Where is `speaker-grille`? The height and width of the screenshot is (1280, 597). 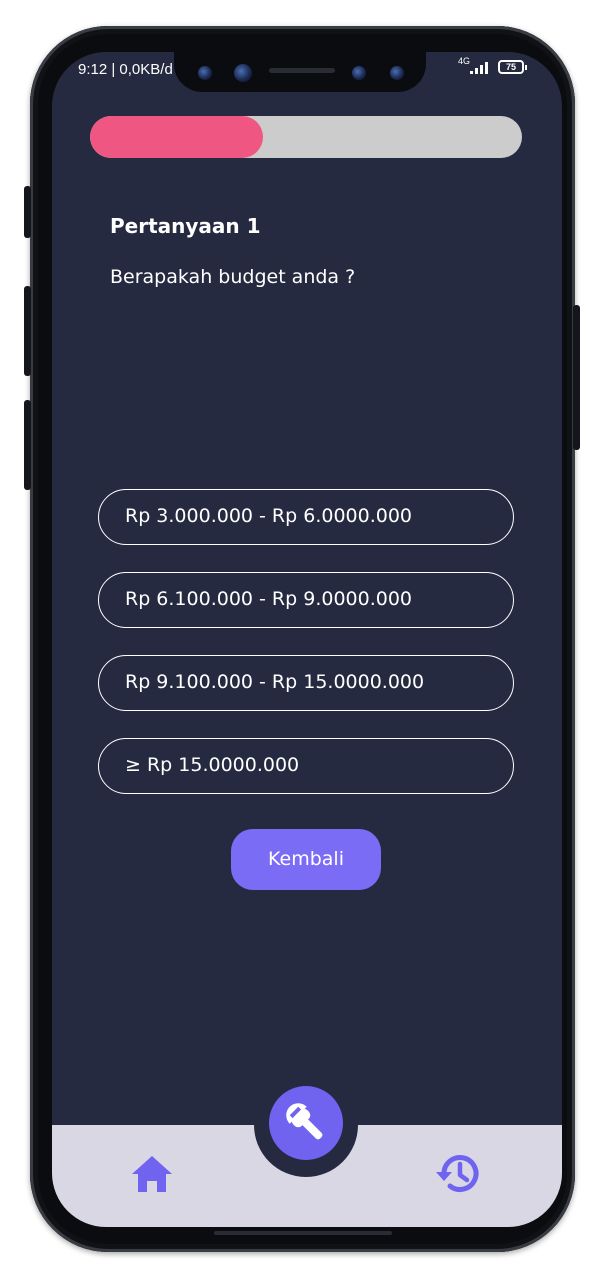 speaker-grille is located at coordinates (302, 70).